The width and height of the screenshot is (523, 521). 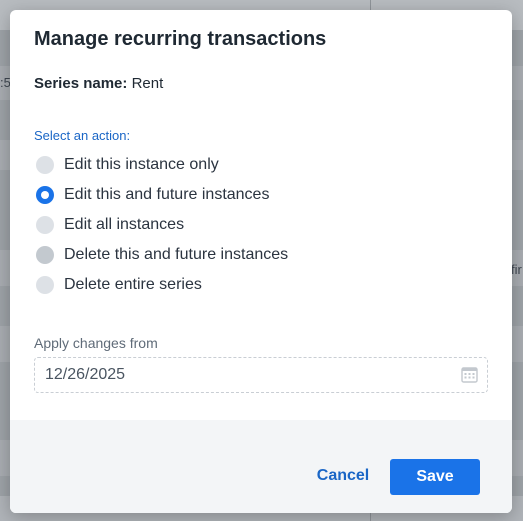 I want to click on save-button: Save, so click(x=435, y=477).